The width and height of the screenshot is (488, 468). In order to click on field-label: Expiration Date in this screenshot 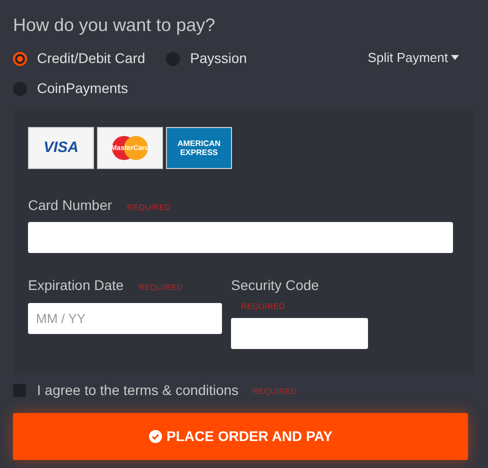, I will do `click(76, 285)`.